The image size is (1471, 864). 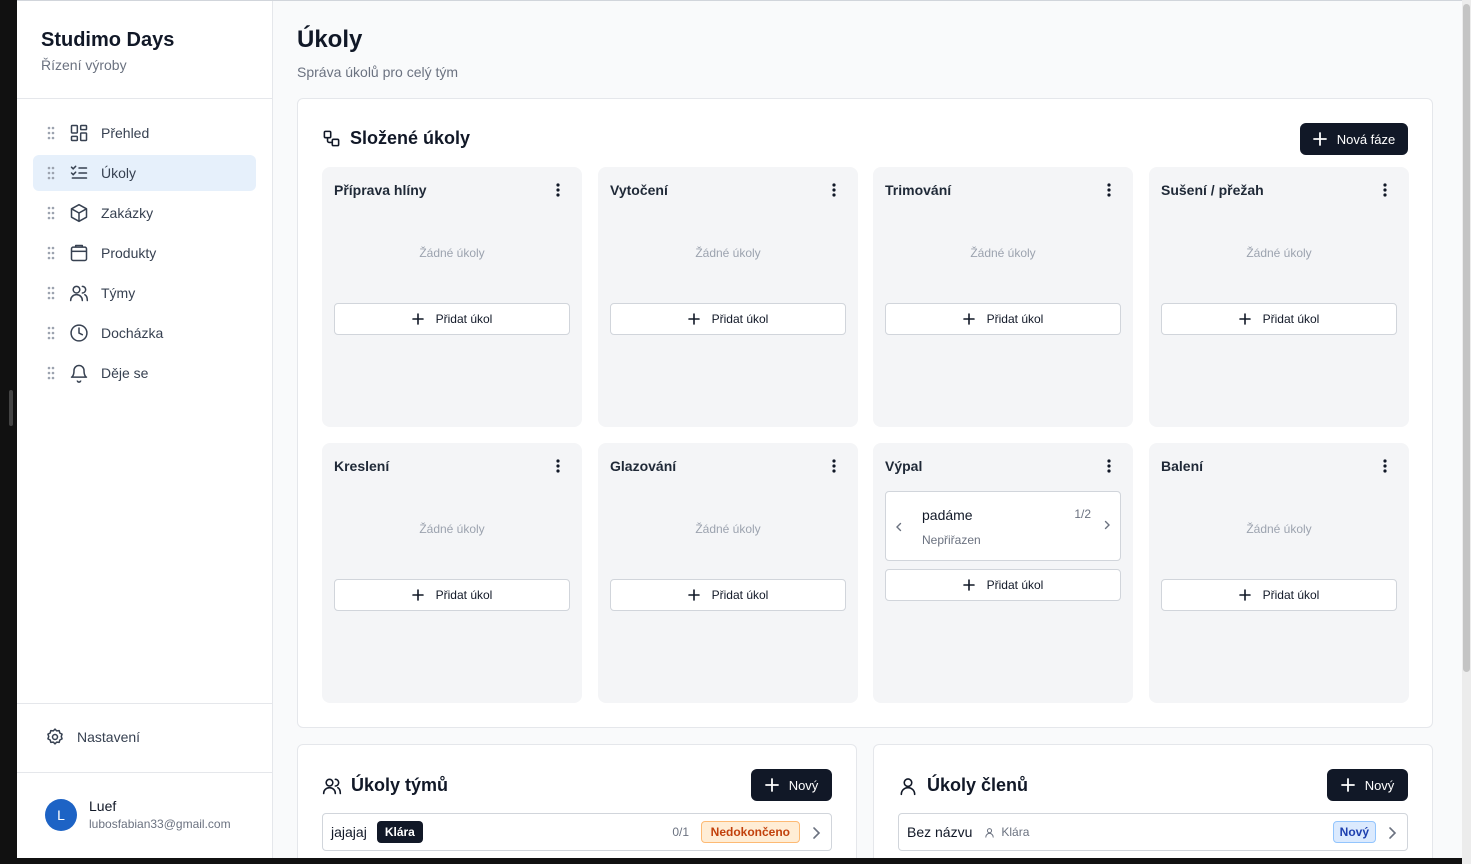 What do you see at coordinates (978, 785) in the screenshot?
I see `card-title: Úkoly členů` at bounding box center [978, 785].